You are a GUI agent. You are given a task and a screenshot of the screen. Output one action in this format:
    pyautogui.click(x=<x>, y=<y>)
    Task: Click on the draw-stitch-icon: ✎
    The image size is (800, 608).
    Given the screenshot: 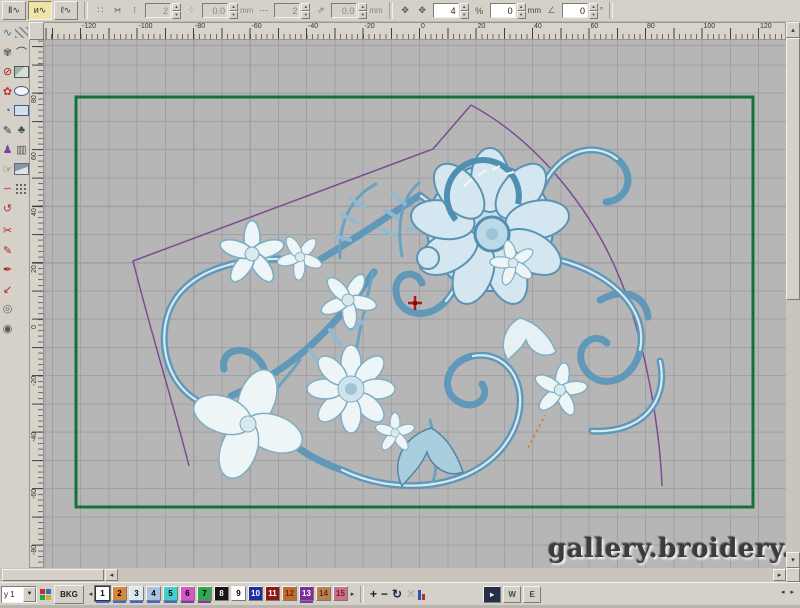 What is the action you would take?
    pyautogui.click(x=7, y=250)
    